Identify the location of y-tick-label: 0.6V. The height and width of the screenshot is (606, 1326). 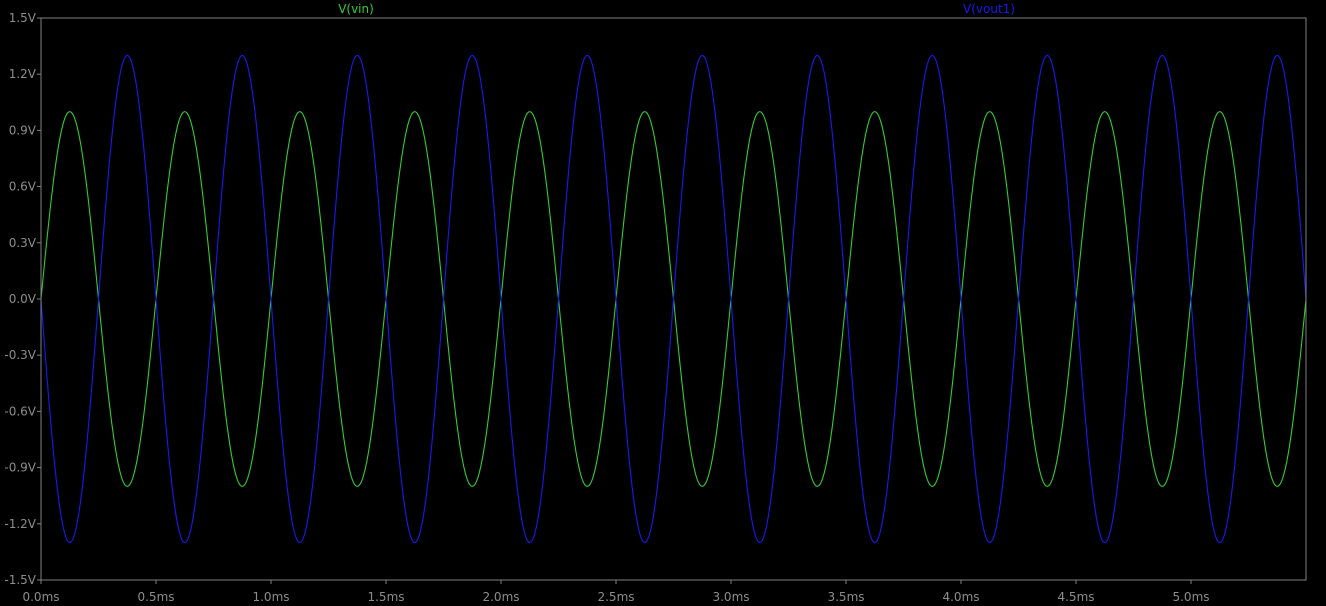
(23, 187).